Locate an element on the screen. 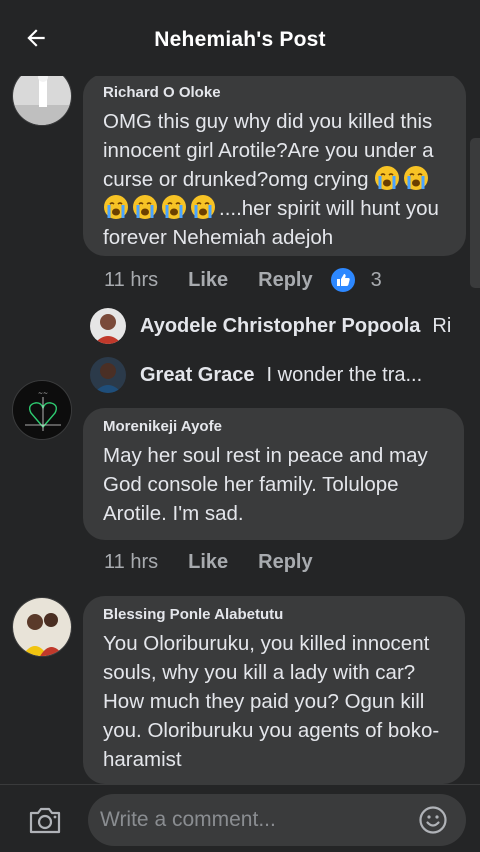 This screenshot has height=852, width=480. top-bar: Nehemiah's Post is located at coordinates (240, 38).